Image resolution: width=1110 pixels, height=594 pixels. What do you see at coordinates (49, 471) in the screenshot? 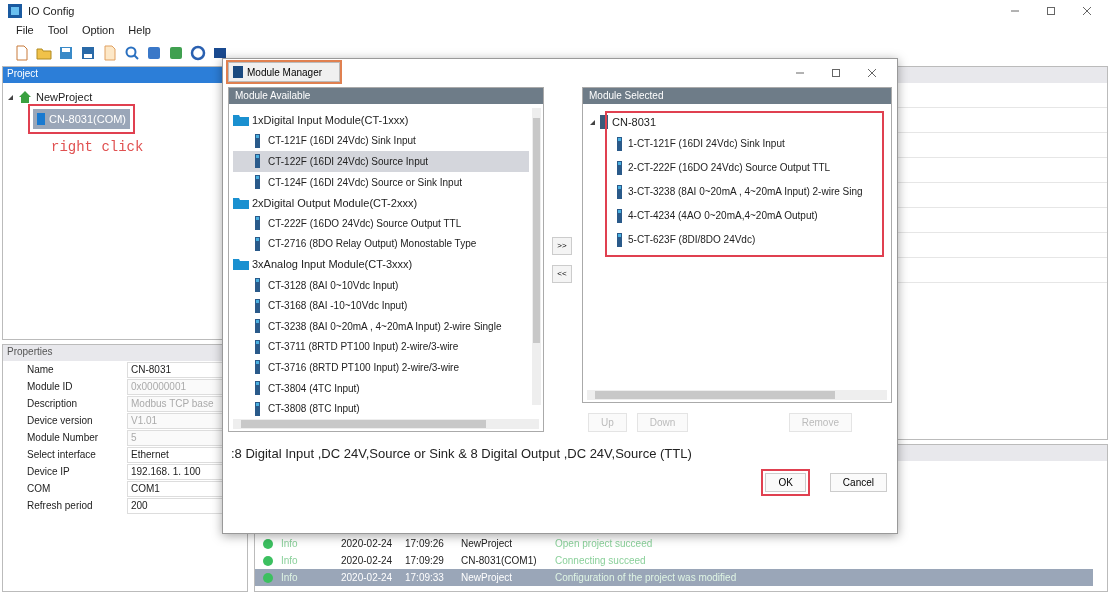
I see `property-name: Device IP` at bounding box center [49, 471].